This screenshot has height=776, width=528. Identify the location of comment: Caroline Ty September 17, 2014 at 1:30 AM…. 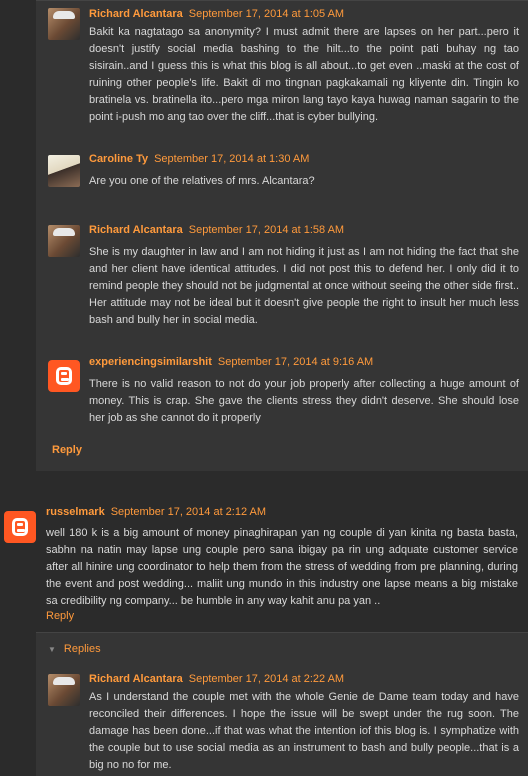
(282, 172).